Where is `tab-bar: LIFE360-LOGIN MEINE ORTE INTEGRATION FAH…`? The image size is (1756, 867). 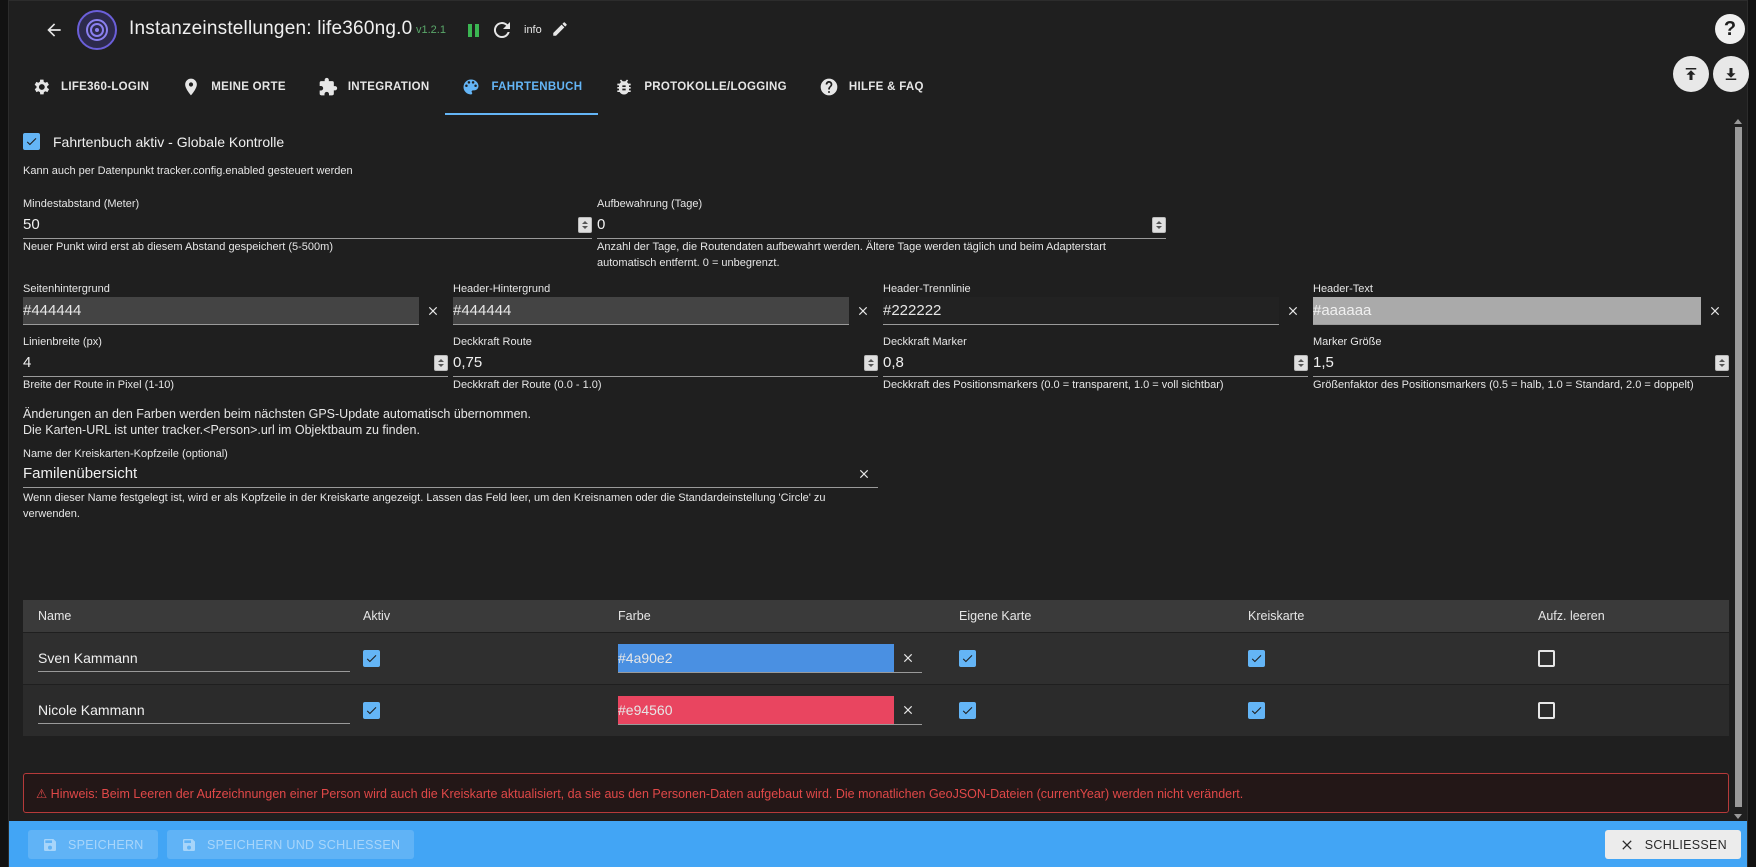
tab-bar: LIFE360-LOGIN MEINE ORTE INTEGRATION FAH… is located at coordinates (878, 87).